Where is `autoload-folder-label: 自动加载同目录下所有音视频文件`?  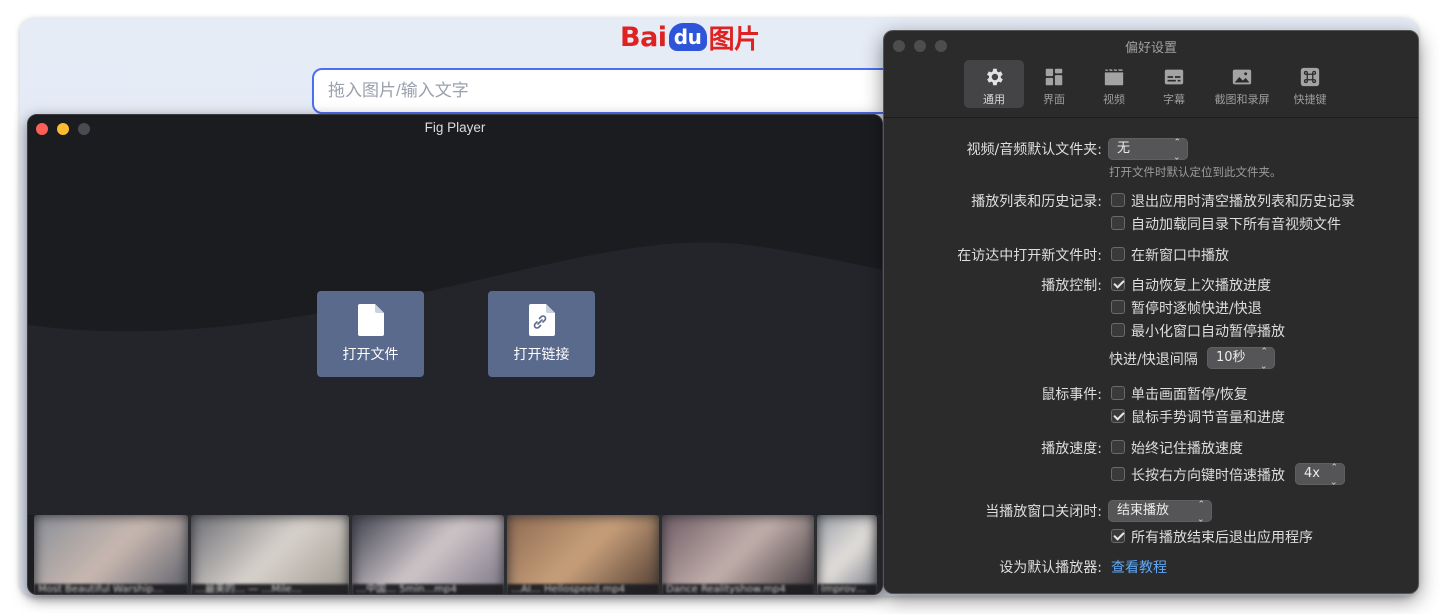
autoload-folder-label: 自动加载同目录下所有音视频文件 is located at coordinates (1236, 225).